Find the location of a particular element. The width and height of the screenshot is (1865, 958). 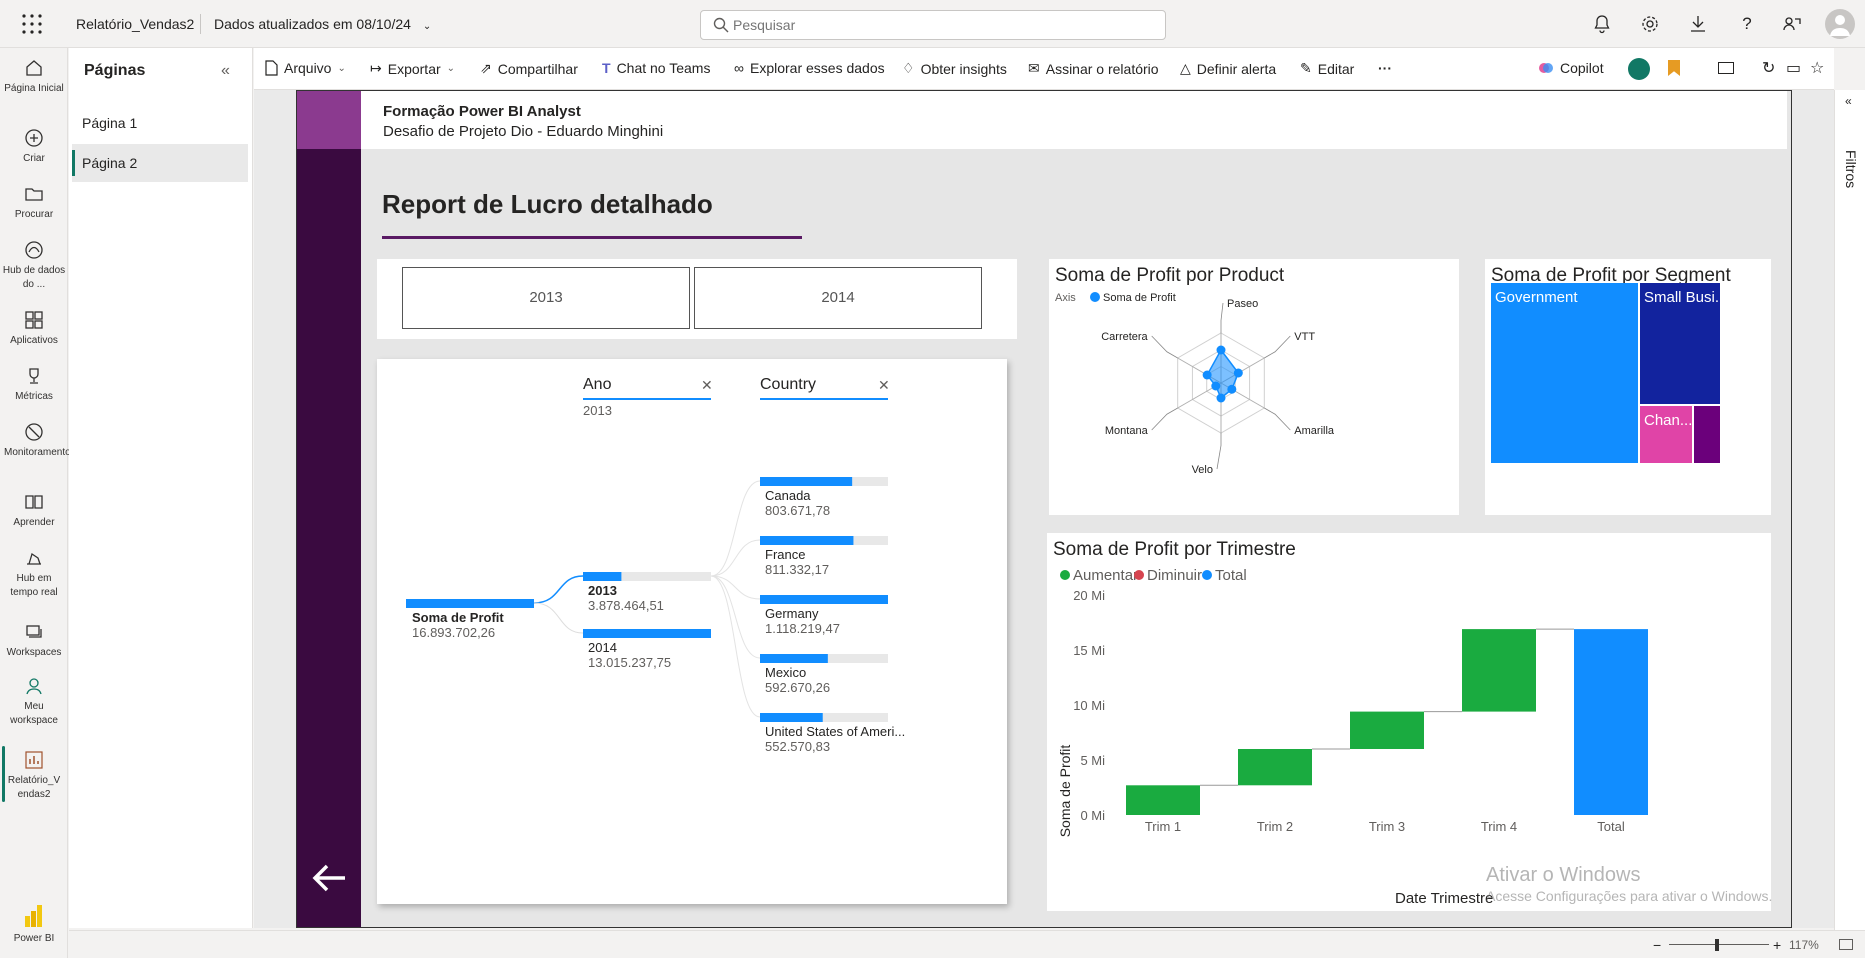

search-input is located at coordinates (933, 25).